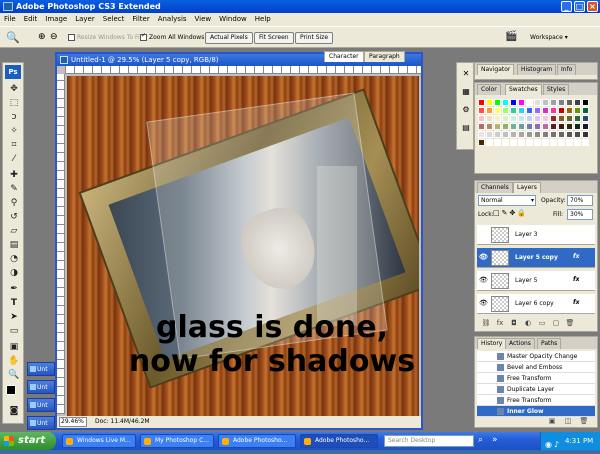 This screenshot has height=454, width=600. What do you see at coordinates (496, 69) in the screenshot?
I see `tab-navigator: Navigator` at bounding box center [496, 69].